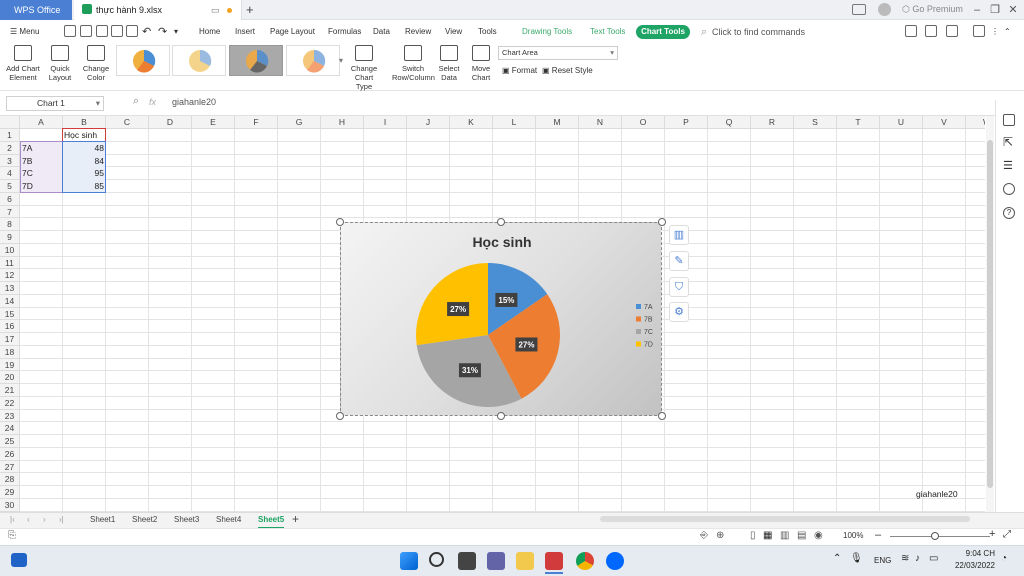 The width and height of the screenshot is (1024, 576). What do you see at coordinates (250, 10) in the screenshot?
I see `new-tab-button: +` at bounding box center [250, 10].